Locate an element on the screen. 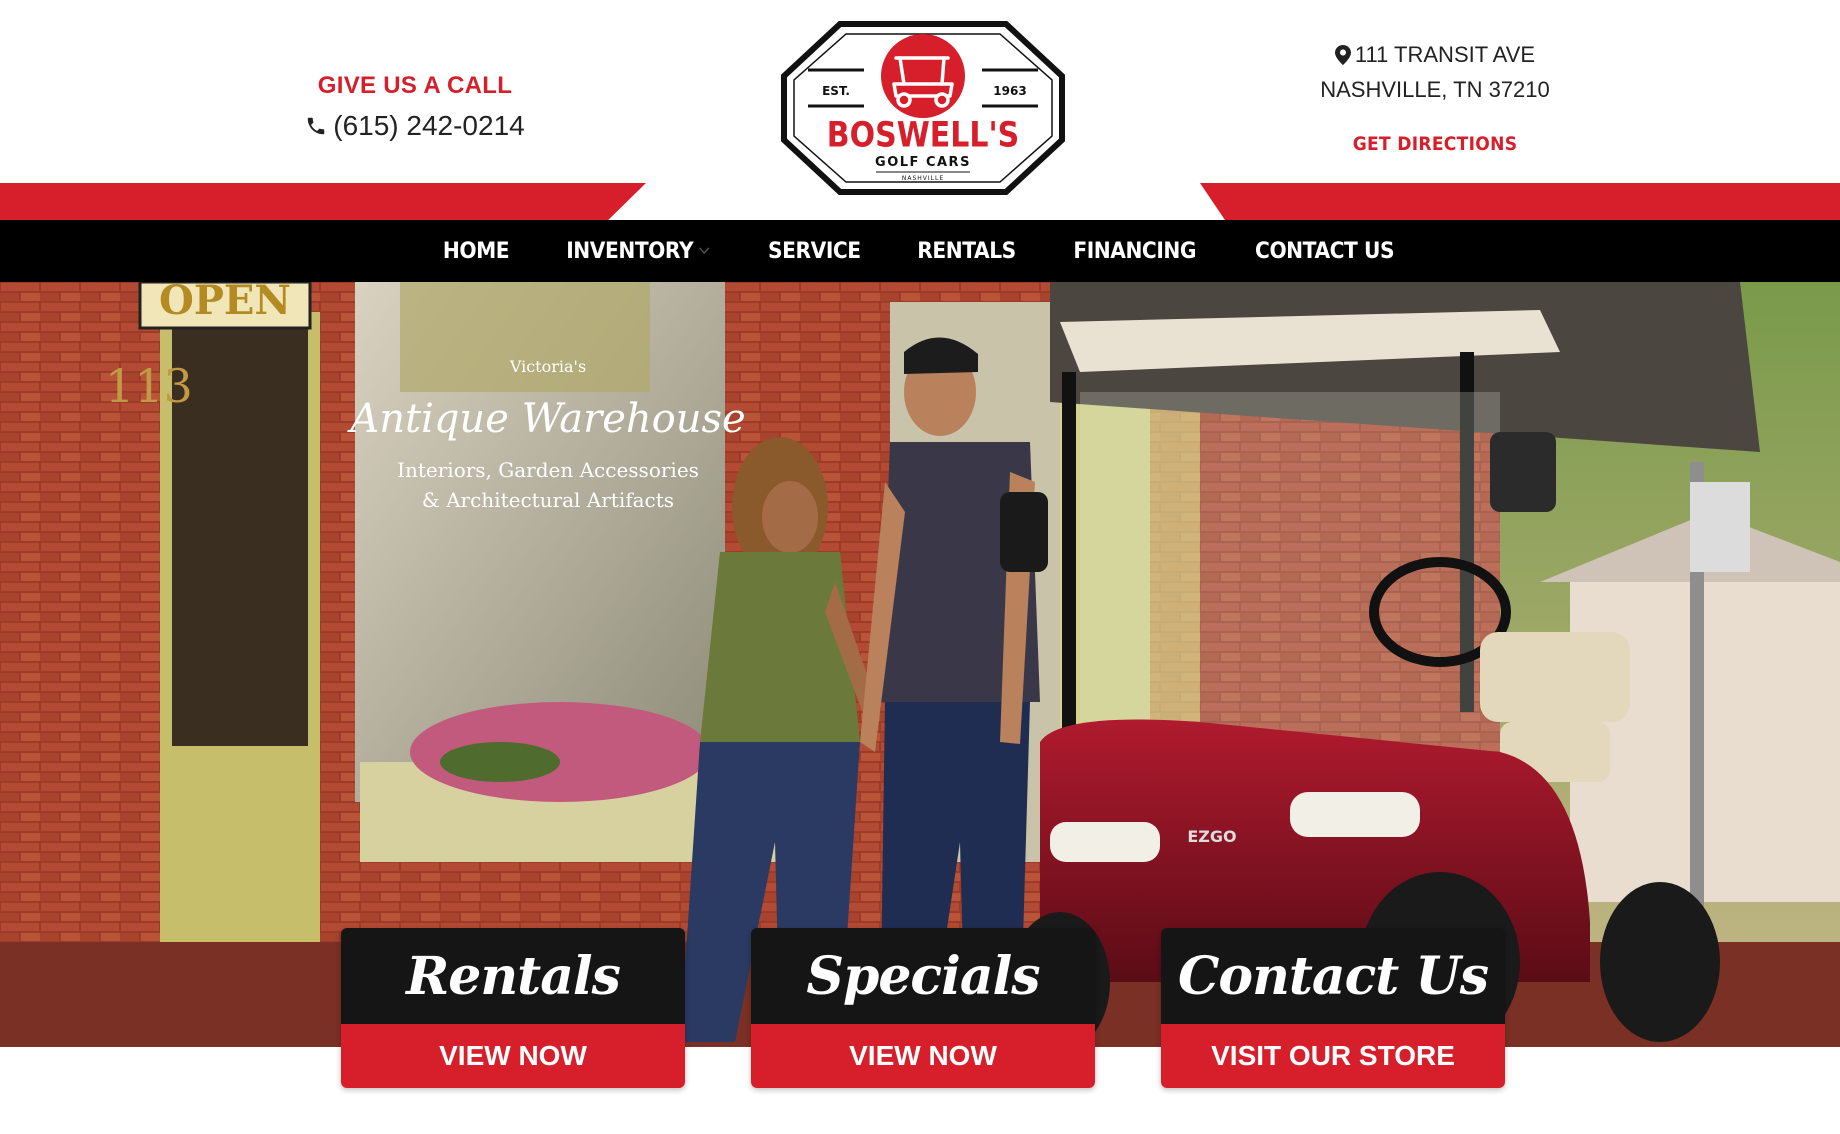 The height and width of the screenshot is (1134, 1840). nav-rentals-label: RENTALS is located at coordinates (966, 251).